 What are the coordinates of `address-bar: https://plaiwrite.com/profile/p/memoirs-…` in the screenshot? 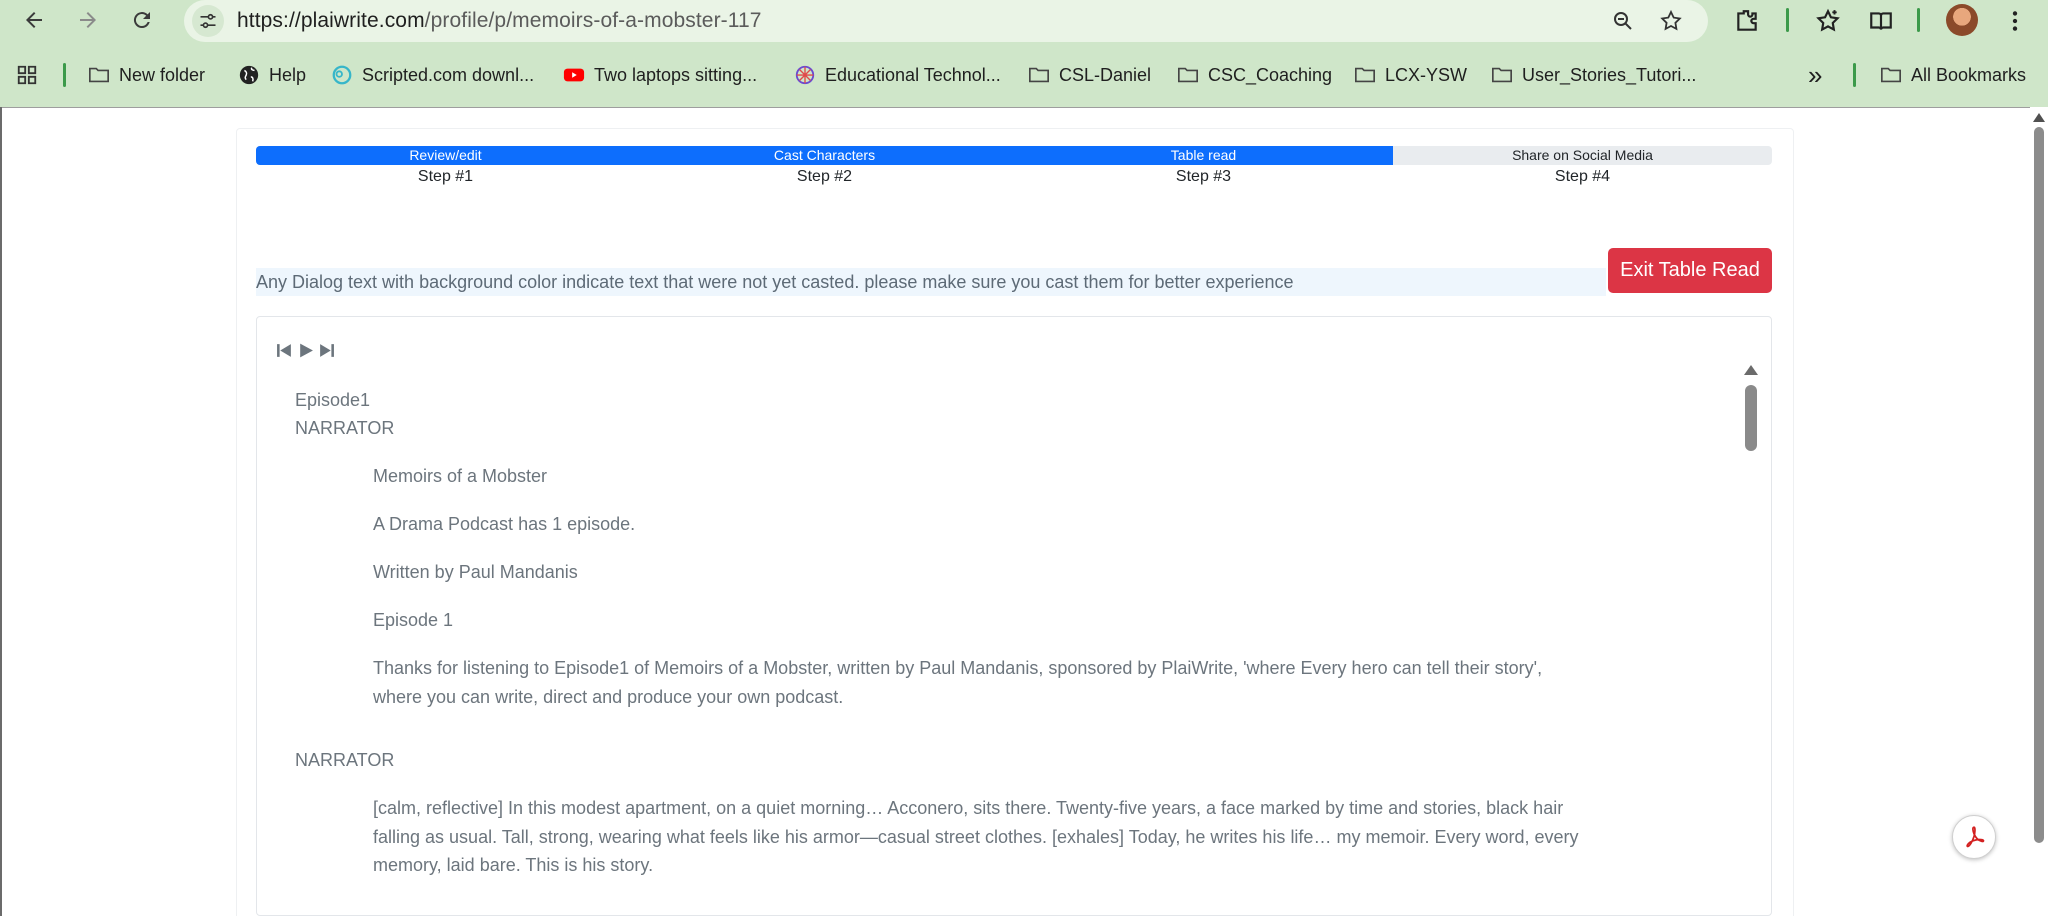 It's located at (946, 21).